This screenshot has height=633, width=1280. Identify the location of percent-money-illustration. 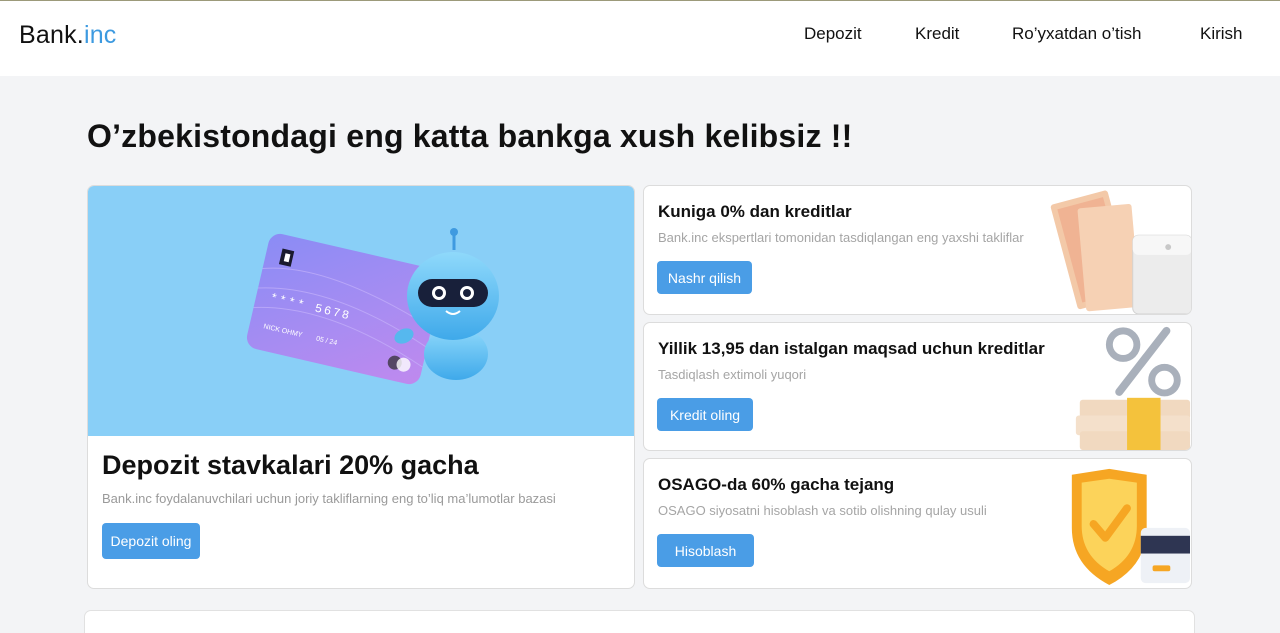
(1133, 388).